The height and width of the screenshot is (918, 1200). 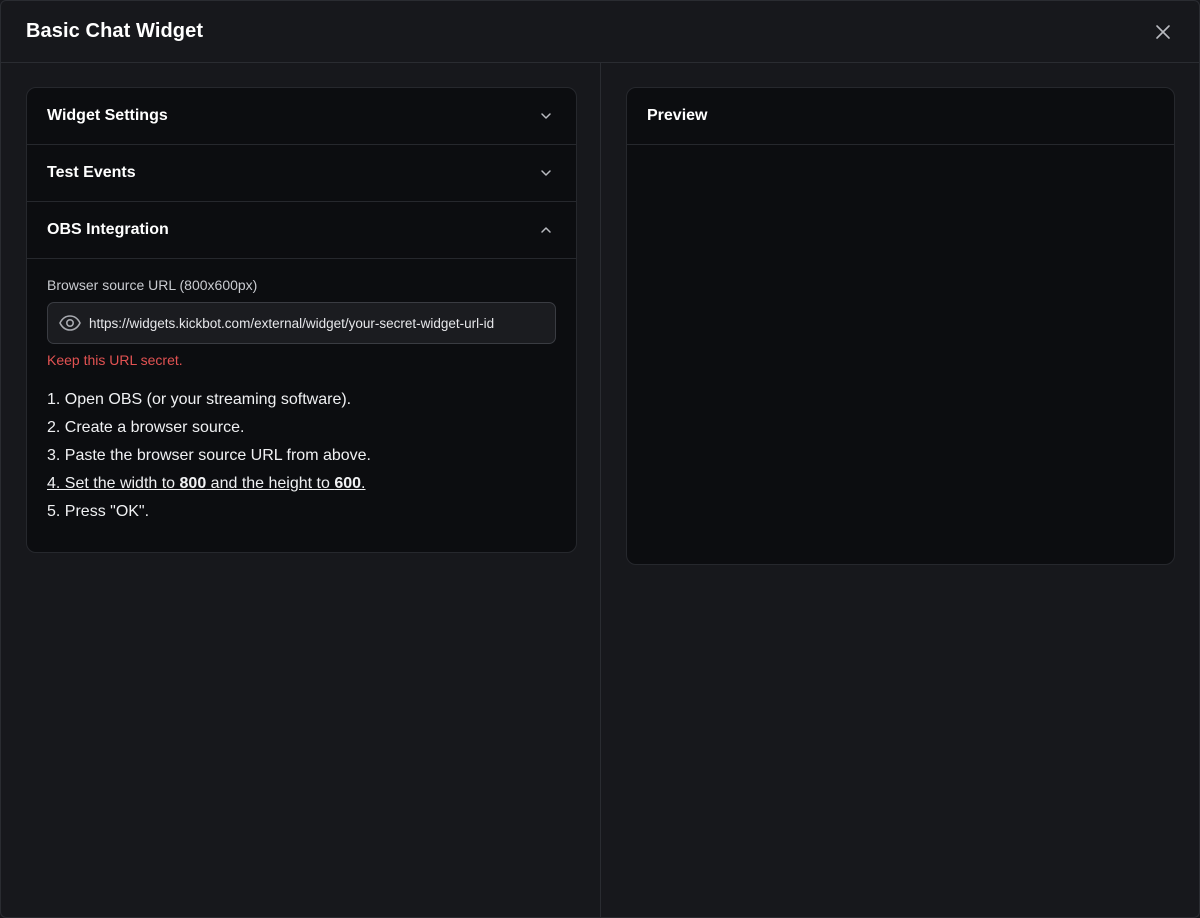 I want to click on preview-header: Preview, so click(x=900, y=116).